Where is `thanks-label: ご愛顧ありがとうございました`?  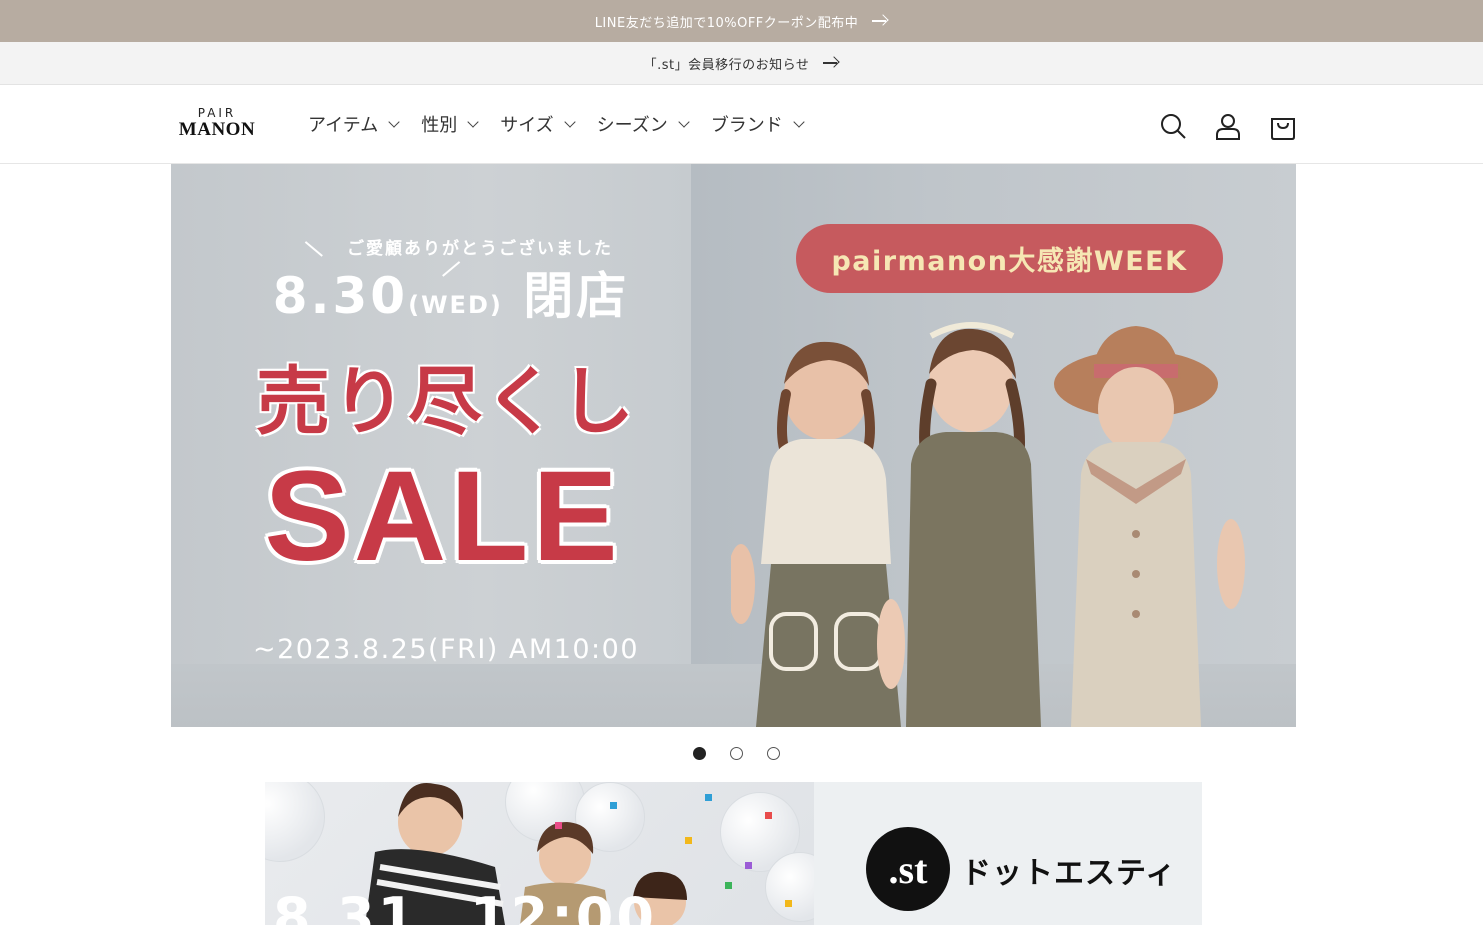 thanks-label: ご愛顧ありがとうございました is located at coordinates (479, 249).